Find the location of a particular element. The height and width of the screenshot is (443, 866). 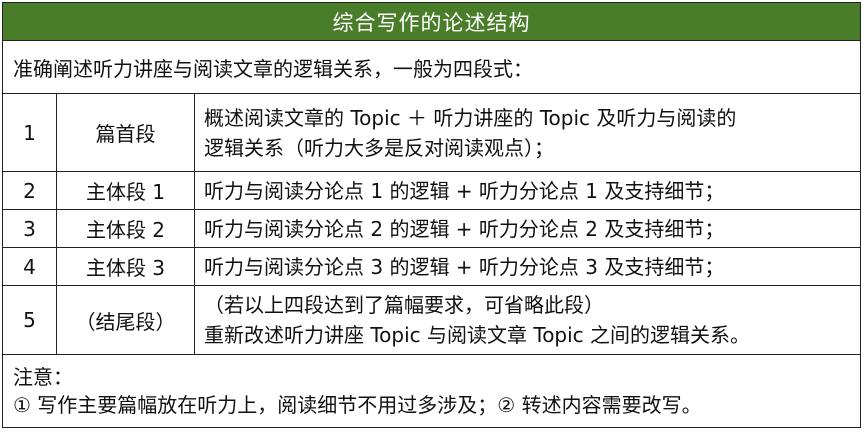

paragraph-name: （结尾段） is located at coordinates (125, 320).